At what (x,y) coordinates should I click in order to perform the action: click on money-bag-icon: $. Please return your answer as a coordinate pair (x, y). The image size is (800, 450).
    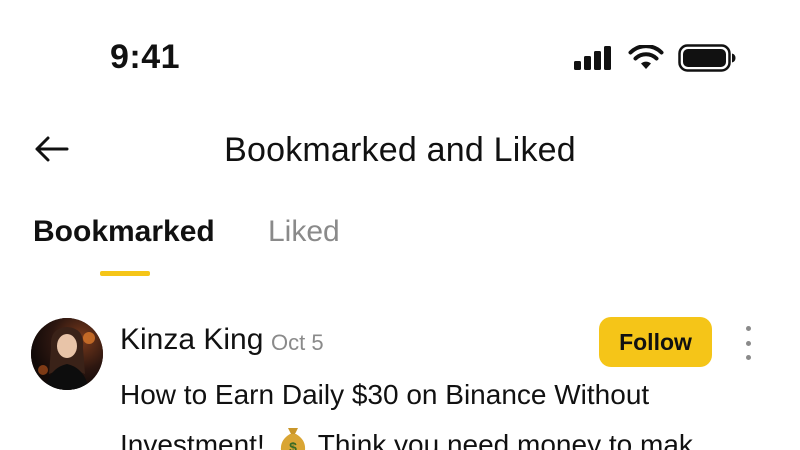
    Looking at the image, I should click on (293, 438).